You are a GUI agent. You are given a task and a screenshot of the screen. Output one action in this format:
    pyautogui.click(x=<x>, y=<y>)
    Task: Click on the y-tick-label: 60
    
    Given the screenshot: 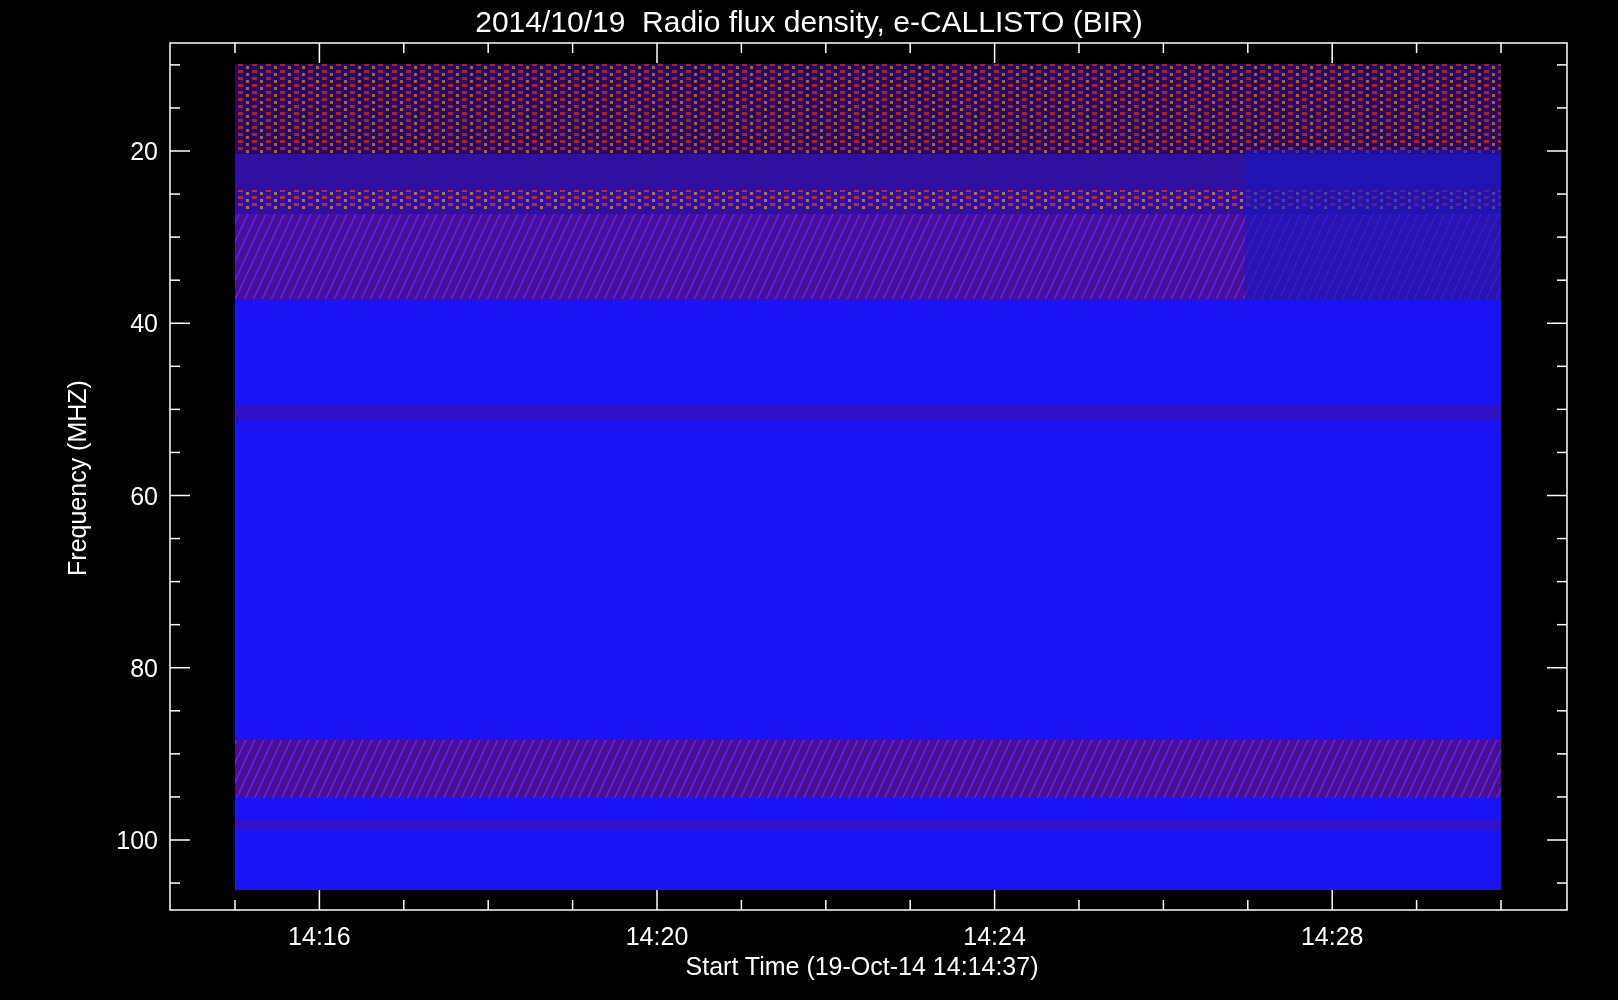 What is the action you would take?
    pyautogui.click(x=144, y=495)
    